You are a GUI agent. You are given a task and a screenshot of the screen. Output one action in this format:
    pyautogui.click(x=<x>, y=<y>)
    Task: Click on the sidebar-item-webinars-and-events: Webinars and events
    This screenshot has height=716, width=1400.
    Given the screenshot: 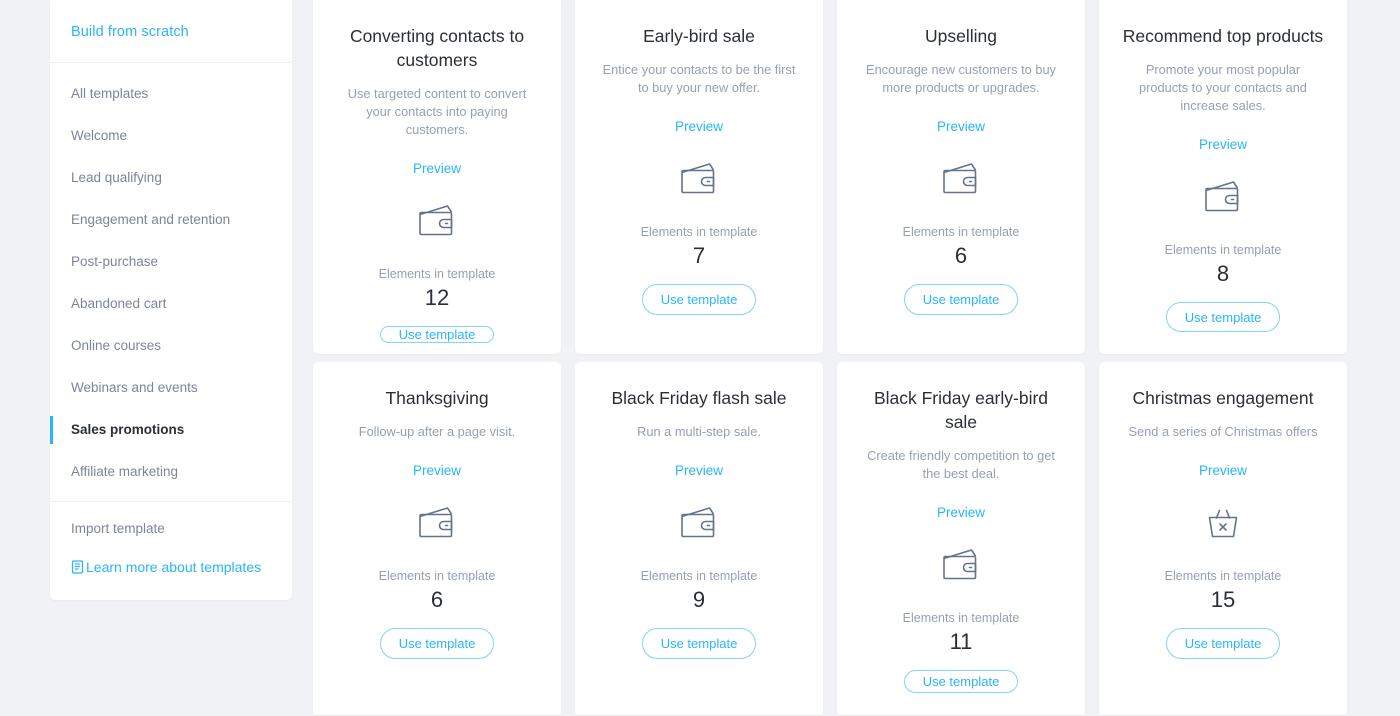 What is the action you would take?
    pyautogui.click(x=171, y=388)
    